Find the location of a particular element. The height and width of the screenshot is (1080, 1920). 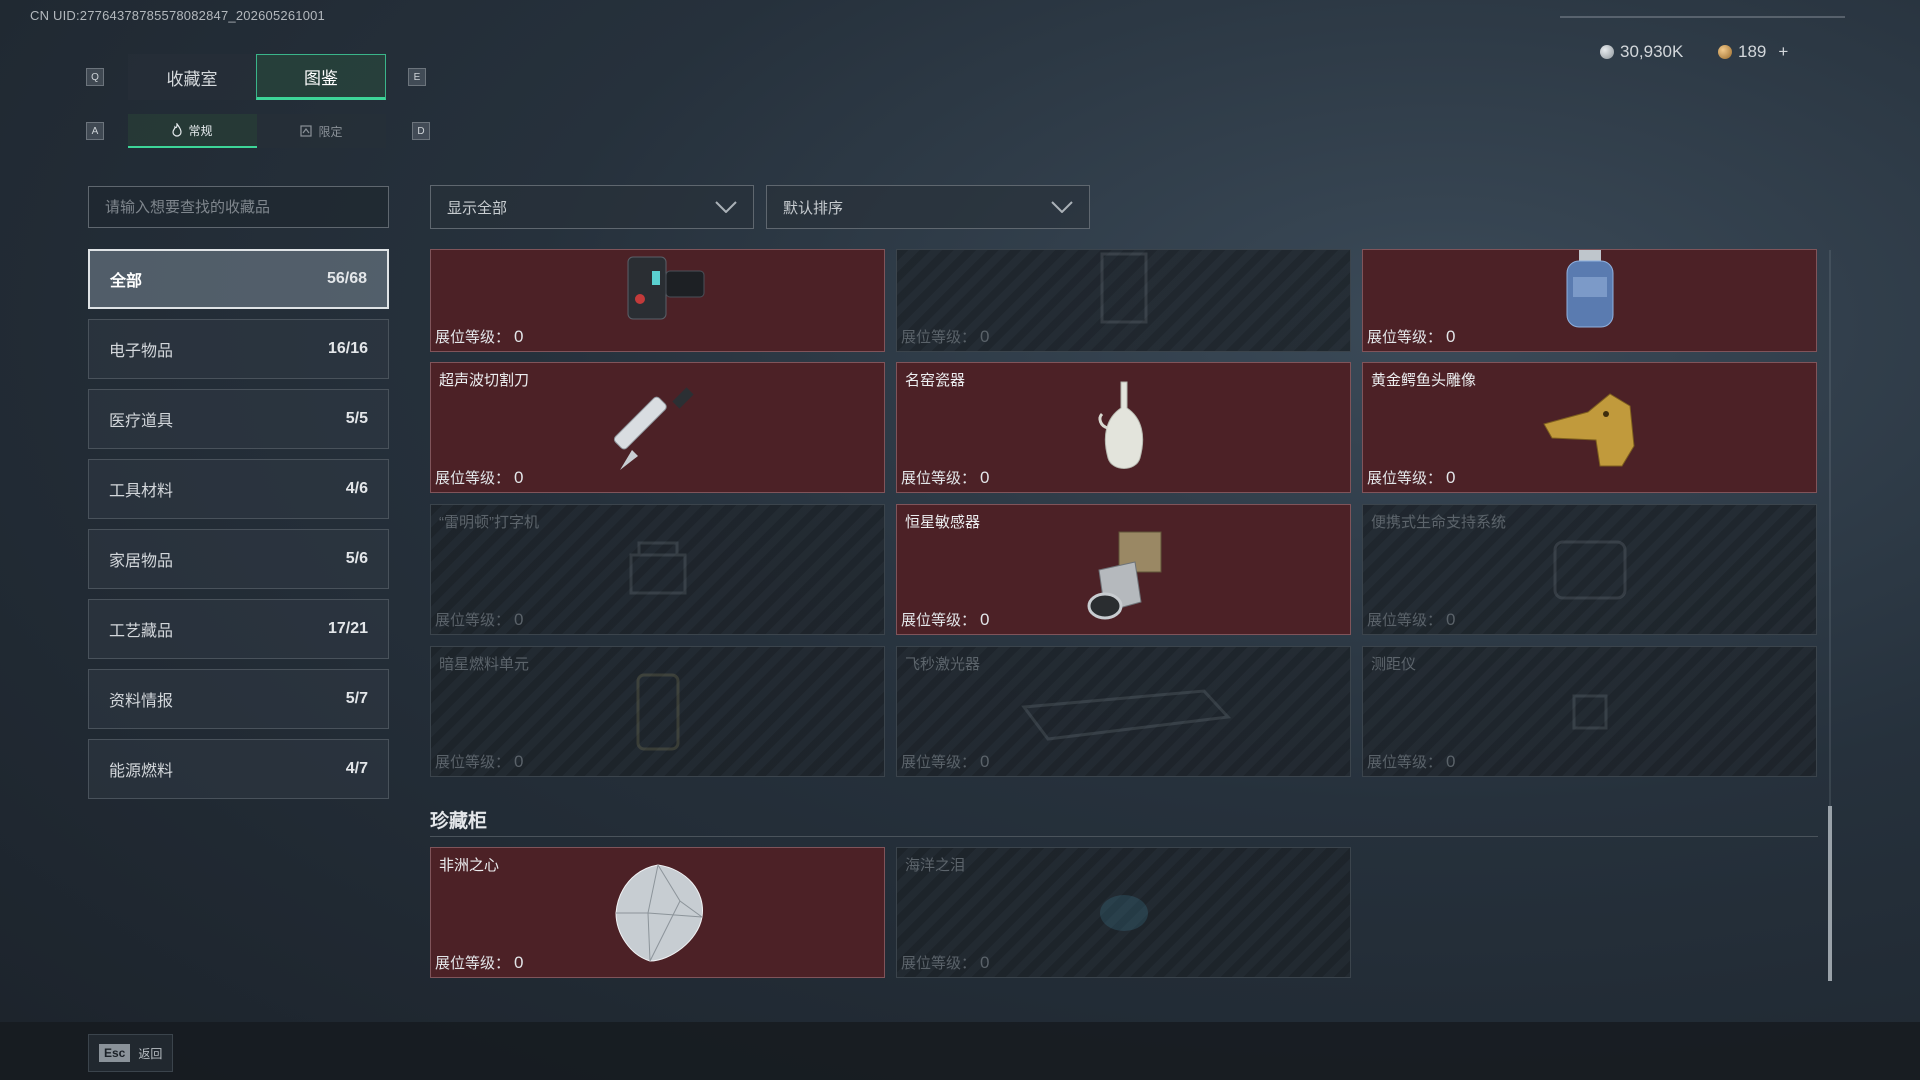

gold-amount: 189 is located at coordinates (1752, 51).